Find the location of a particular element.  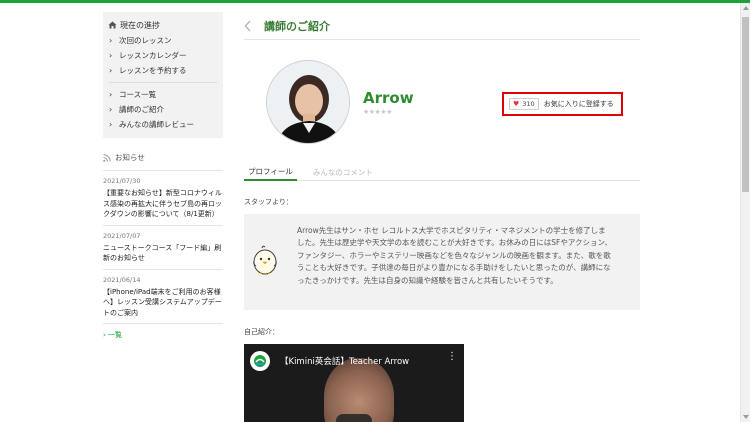

favorite-button: ♥ 310 お気に入りに登録する is located at coordinates (561, 104).